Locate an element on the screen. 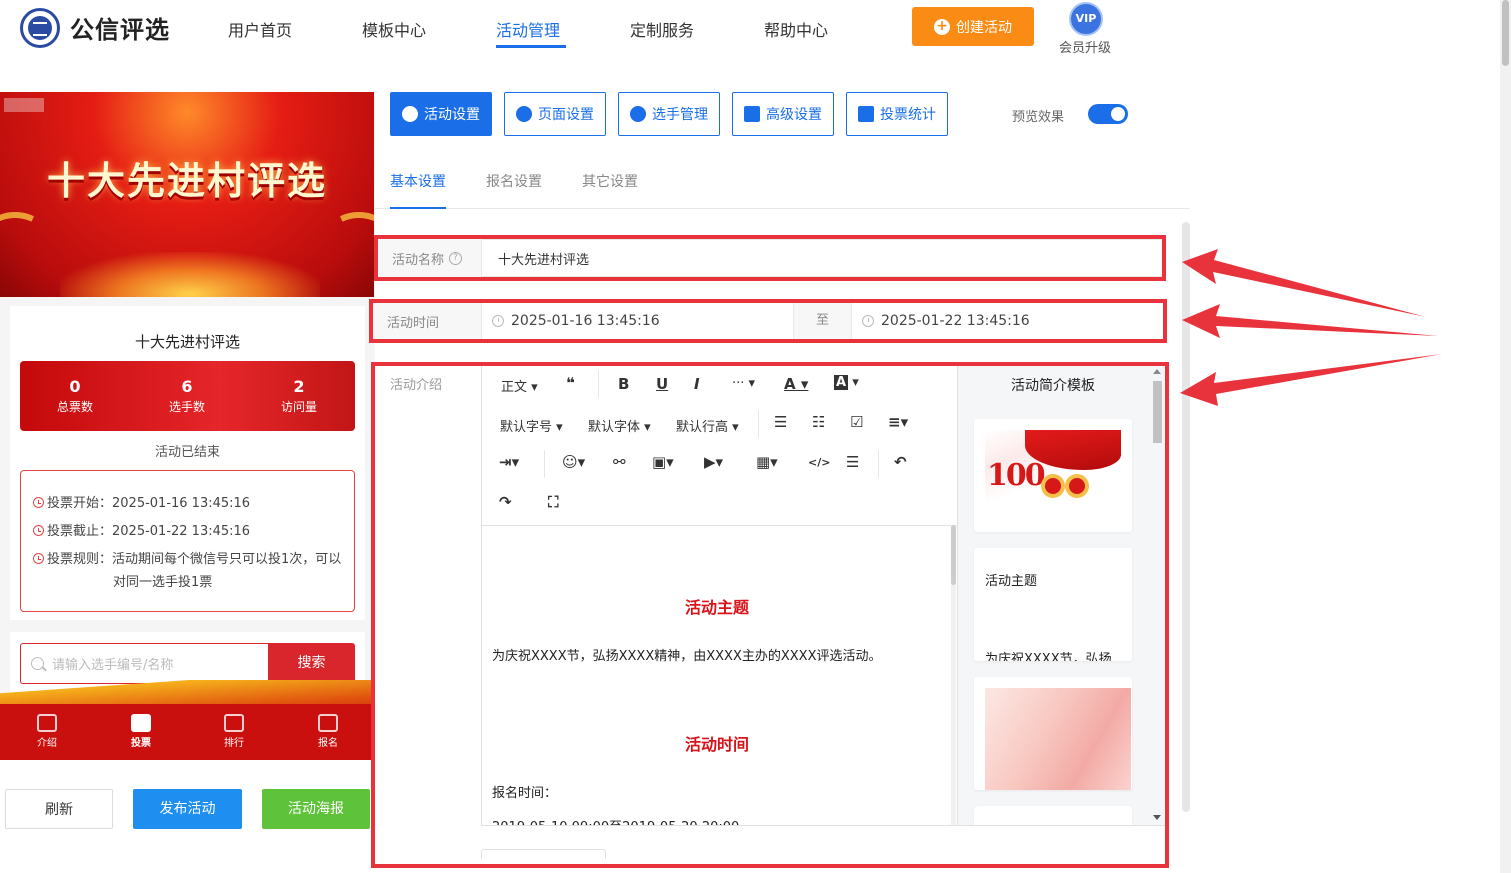  signup-icon is located at coordinates (328, 723).